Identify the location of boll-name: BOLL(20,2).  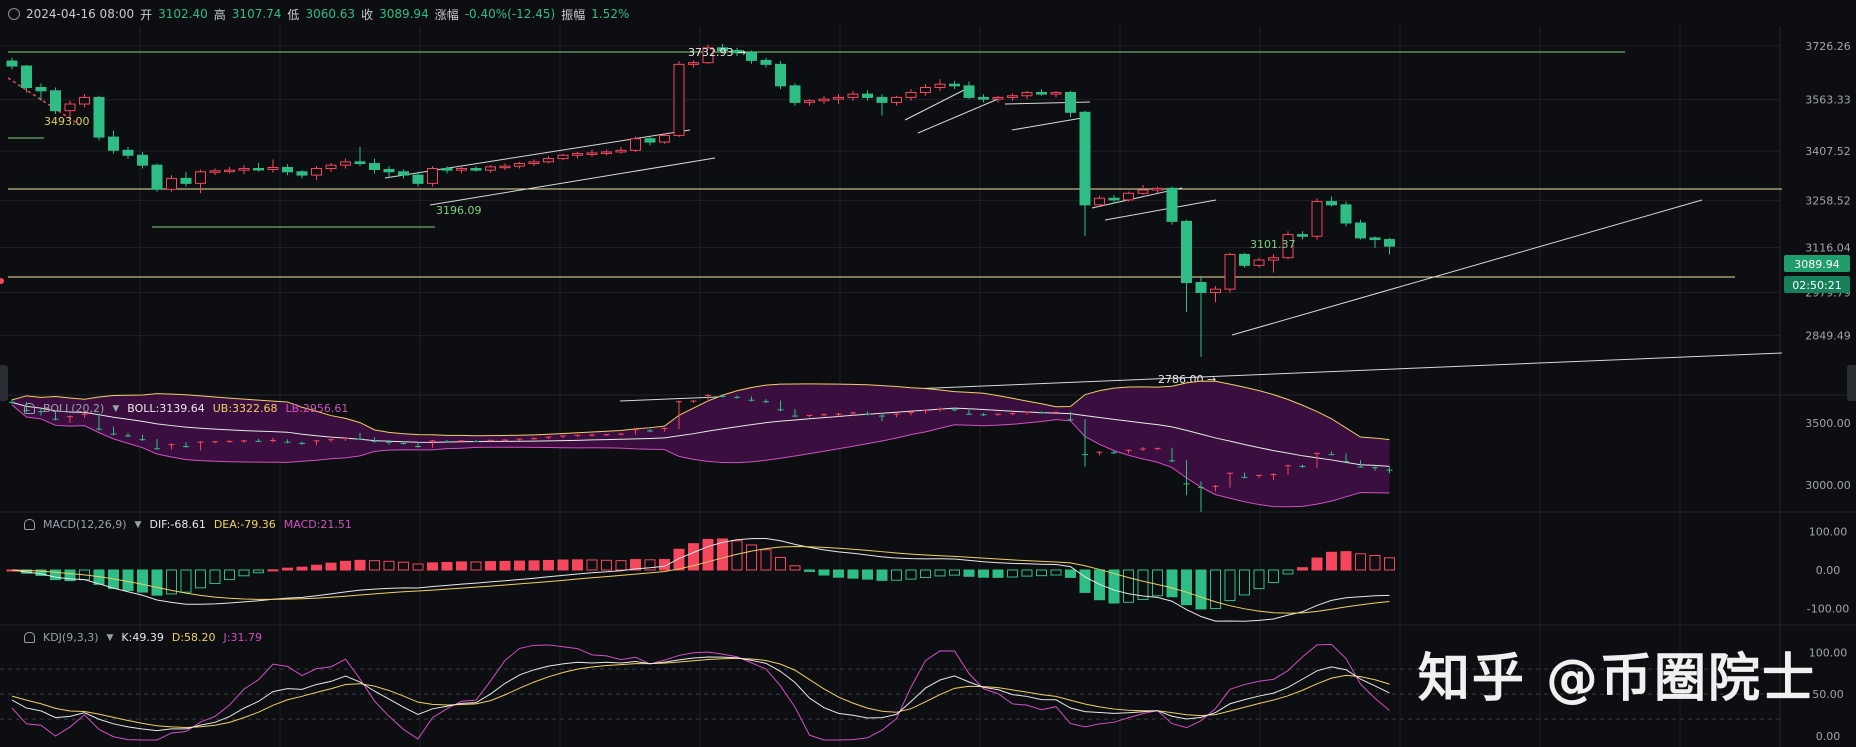
(74, 408).